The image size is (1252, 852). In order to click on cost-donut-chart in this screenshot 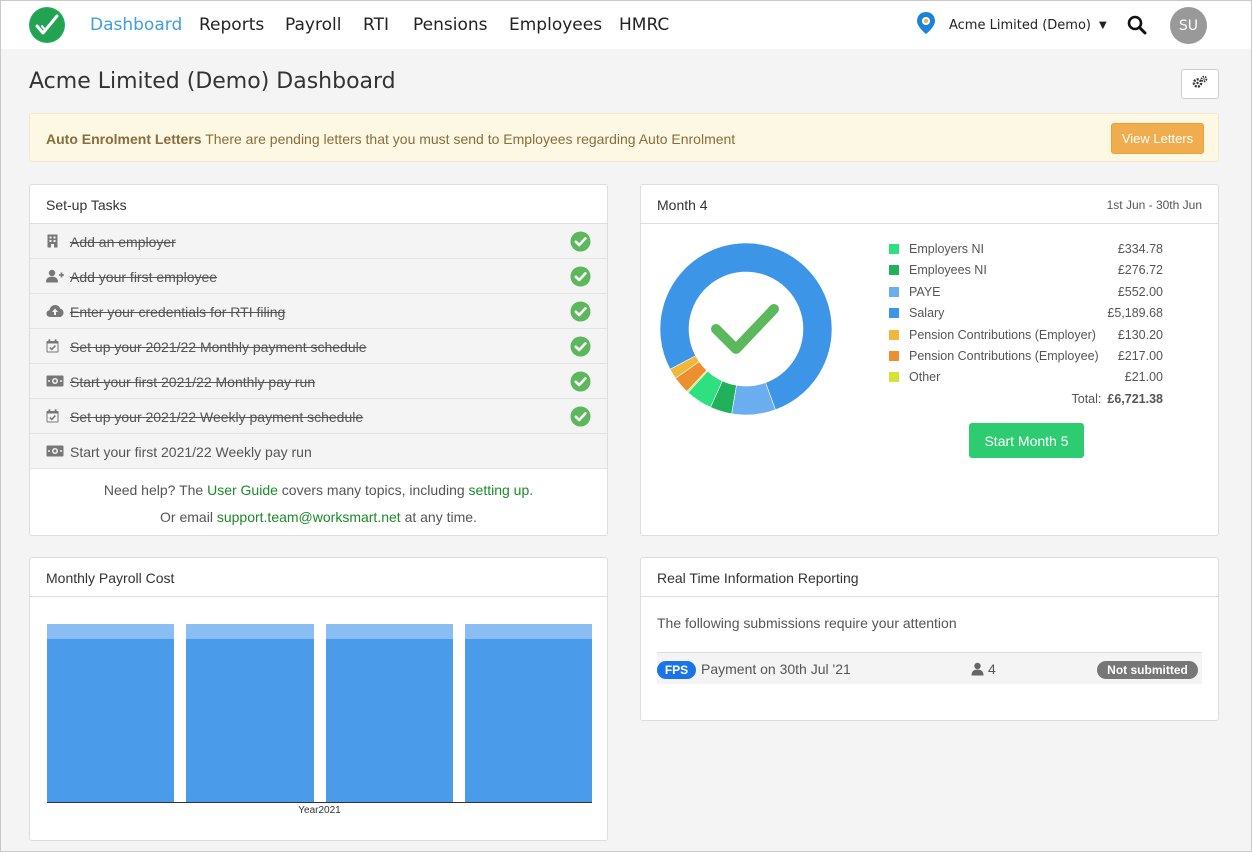, I will do `click(746, 329)`.